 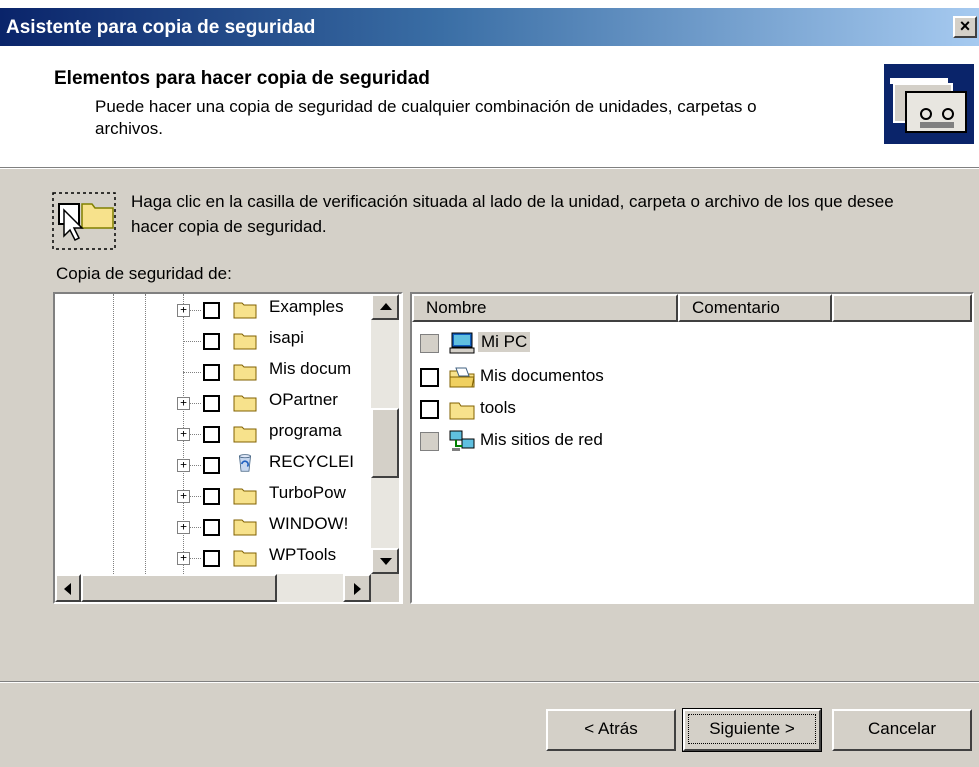 I want to click on tree-item: + OPartner, so click(x=220, y=403).